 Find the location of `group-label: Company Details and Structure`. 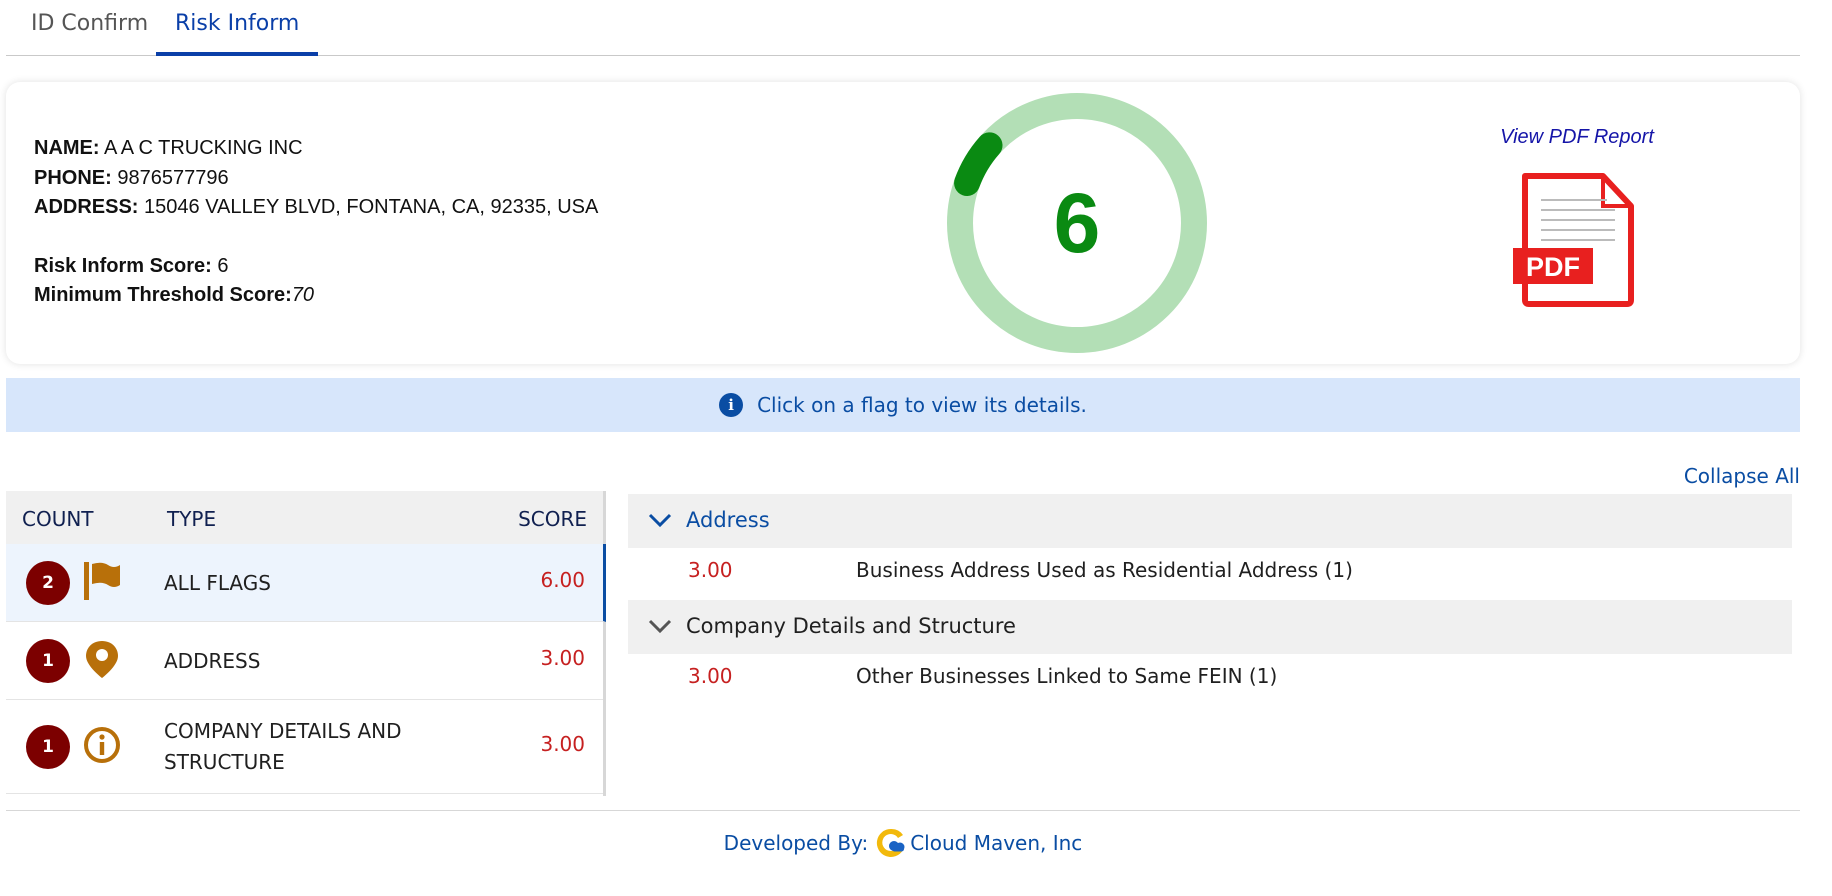

group-label: Company Details and Structure is located at coordinates (851, 626).